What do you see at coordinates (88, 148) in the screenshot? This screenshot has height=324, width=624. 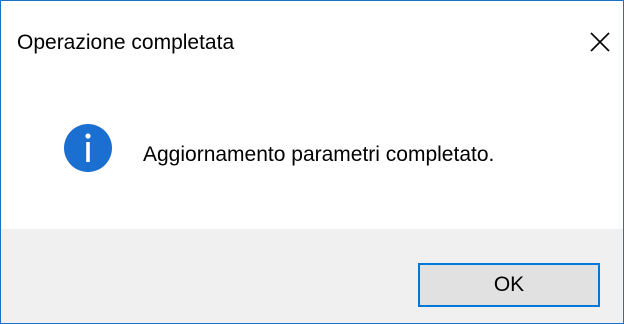 I see `info-icon` at bounding box center [88, 148].